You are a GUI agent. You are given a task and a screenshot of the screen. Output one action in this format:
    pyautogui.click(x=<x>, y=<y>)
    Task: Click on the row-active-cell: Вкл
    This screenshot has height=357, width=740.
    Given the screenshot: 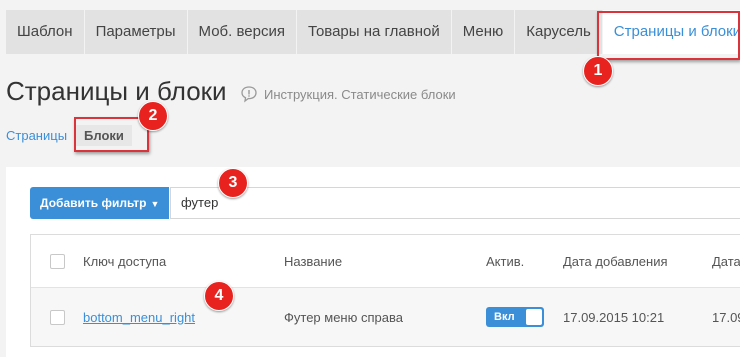 What is the action you would take?
    pyautogui.click(x=515, y=317)
    